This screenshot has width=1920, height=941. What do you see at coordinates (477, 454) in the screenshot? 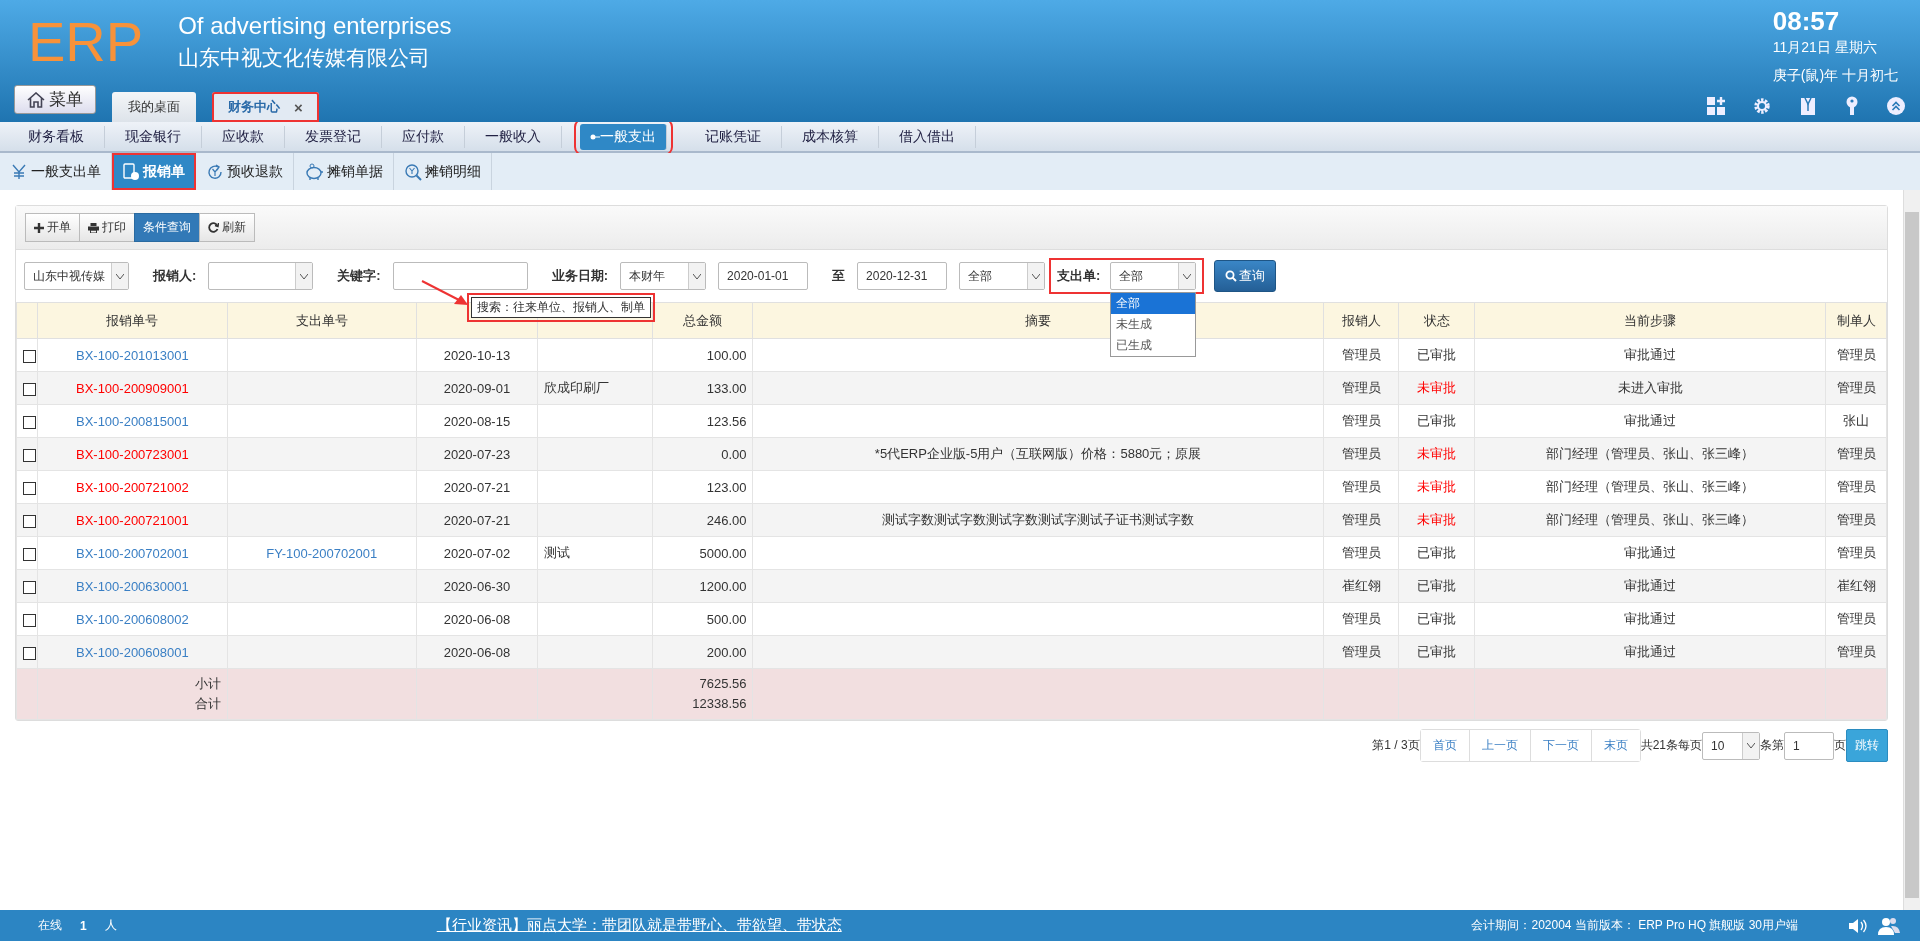
I see `table-cell: 2020-07-23` at bounding box center [477, 454].